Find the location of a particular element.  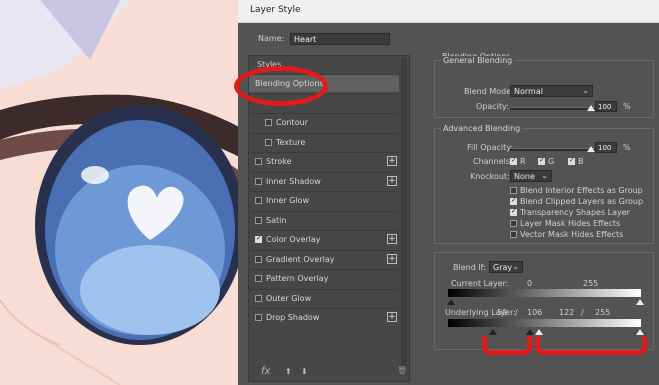

underlying-val-4: 255 is located at coordinates (603, 312).